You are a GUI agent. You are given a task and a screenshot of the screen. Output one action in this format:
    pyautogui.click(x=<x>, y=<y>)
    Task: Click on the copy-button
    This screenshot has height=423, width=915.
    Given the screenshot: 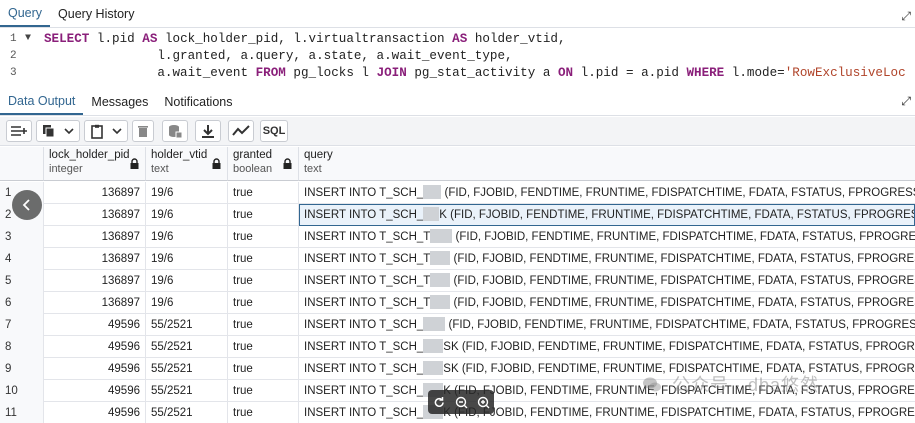 What is the action you would take?
    pyautogui.click(x=58, y=131)
    